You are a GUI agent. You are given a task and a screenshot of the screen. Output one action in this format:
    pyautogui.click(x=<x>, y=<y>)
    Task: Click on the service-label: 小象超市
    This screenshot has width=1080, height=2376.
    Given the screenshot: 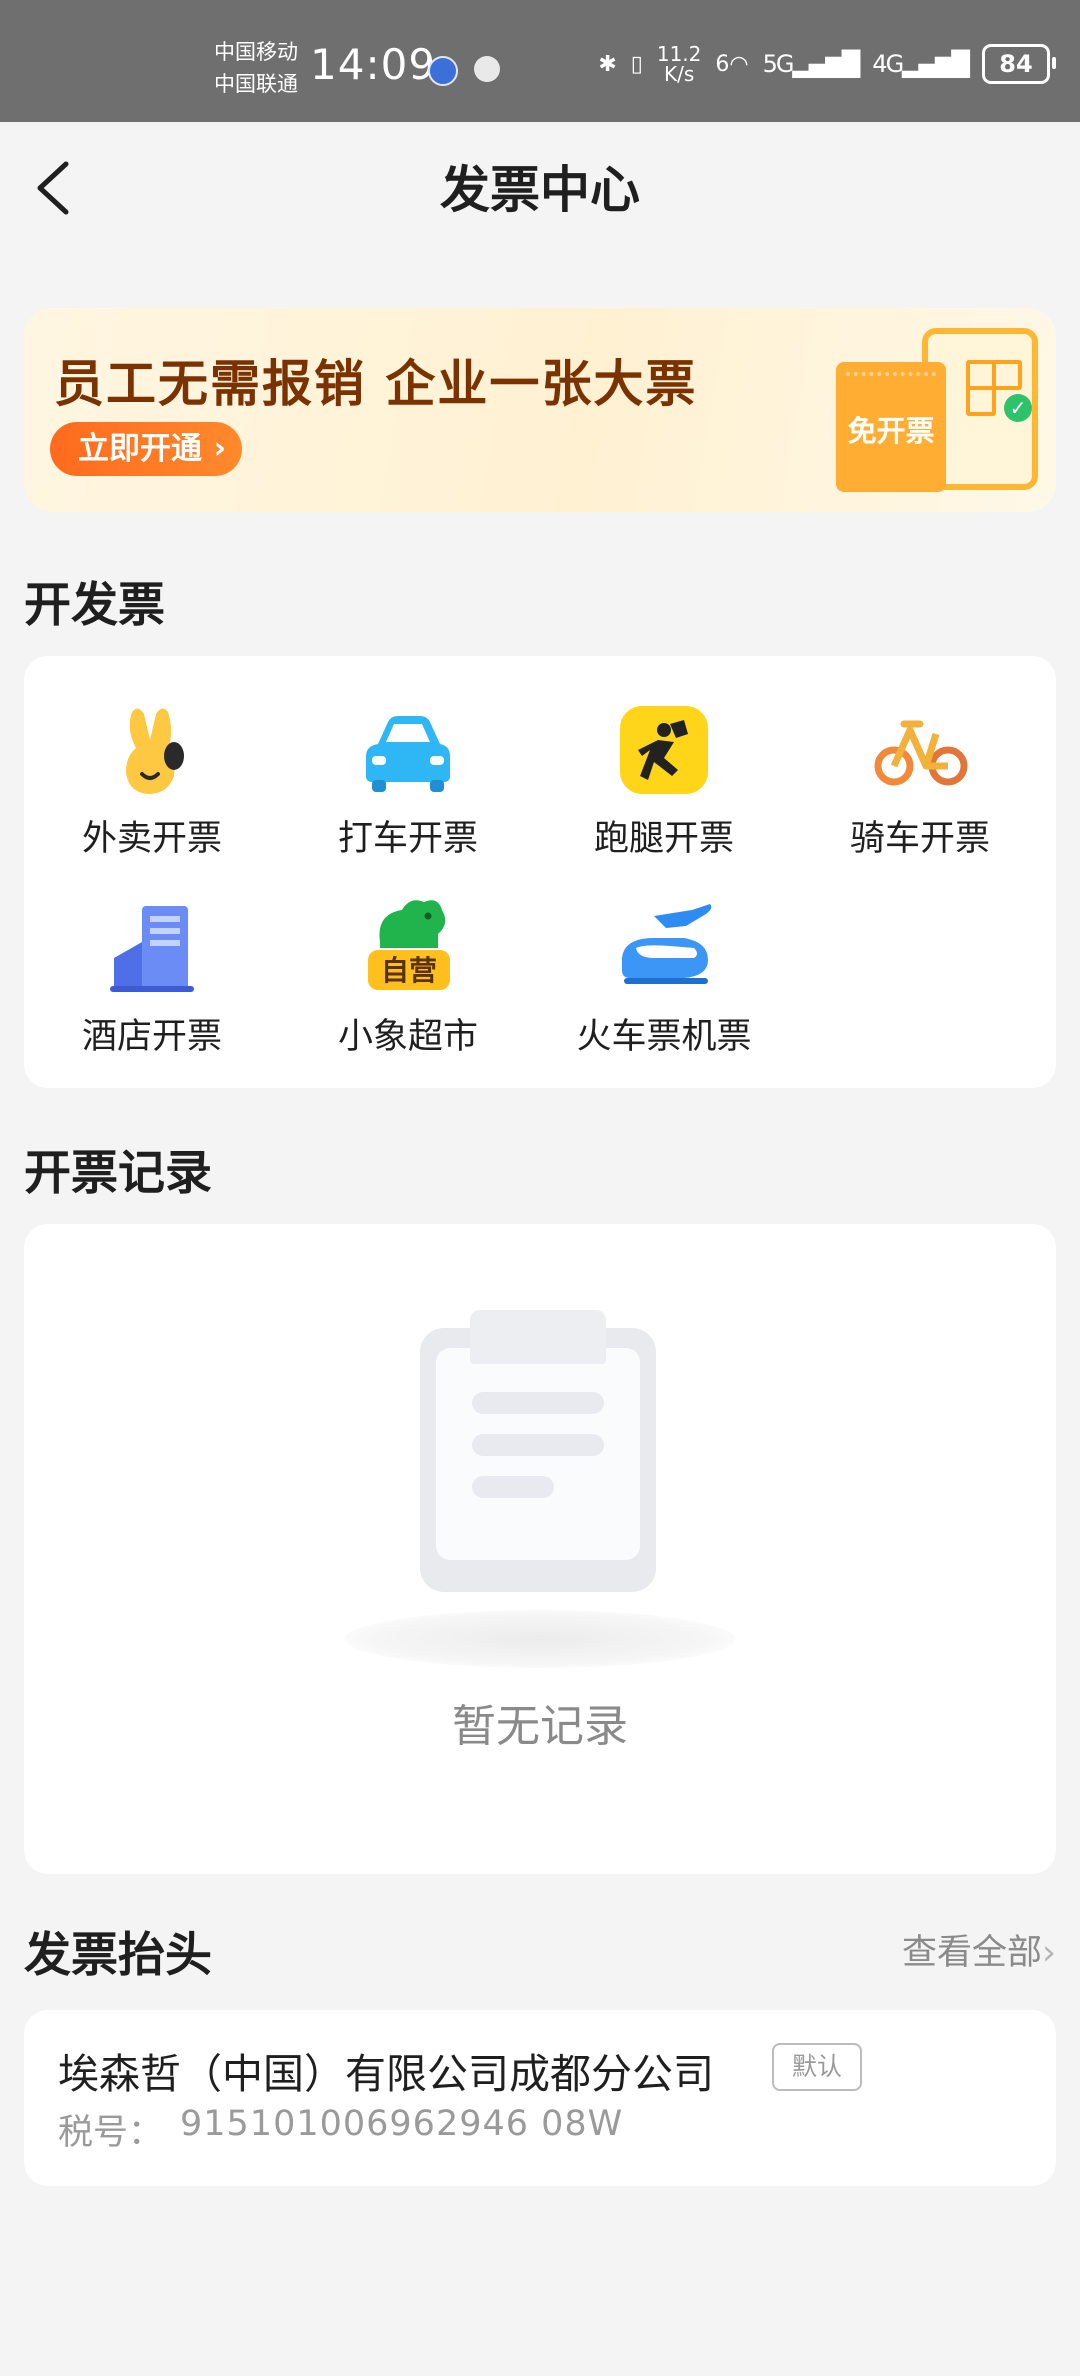 What is the action you would take?
    pyautogui.click(x=407, y=1037)
    